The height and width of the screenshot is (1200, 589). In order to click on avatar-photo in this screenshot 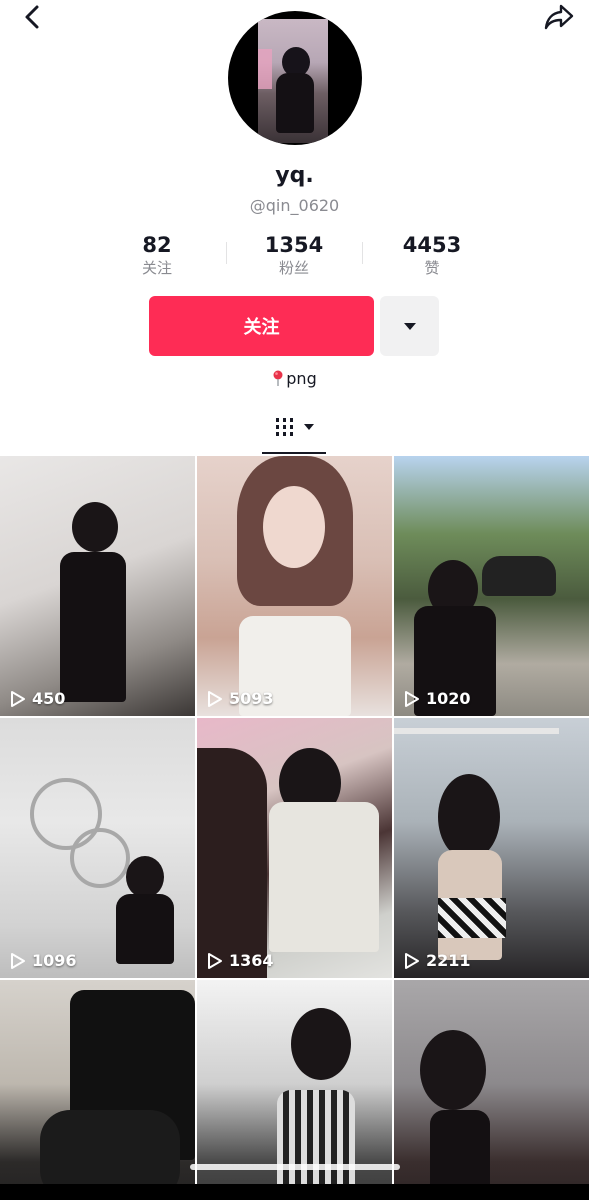, I will do `click(293, 81)`.